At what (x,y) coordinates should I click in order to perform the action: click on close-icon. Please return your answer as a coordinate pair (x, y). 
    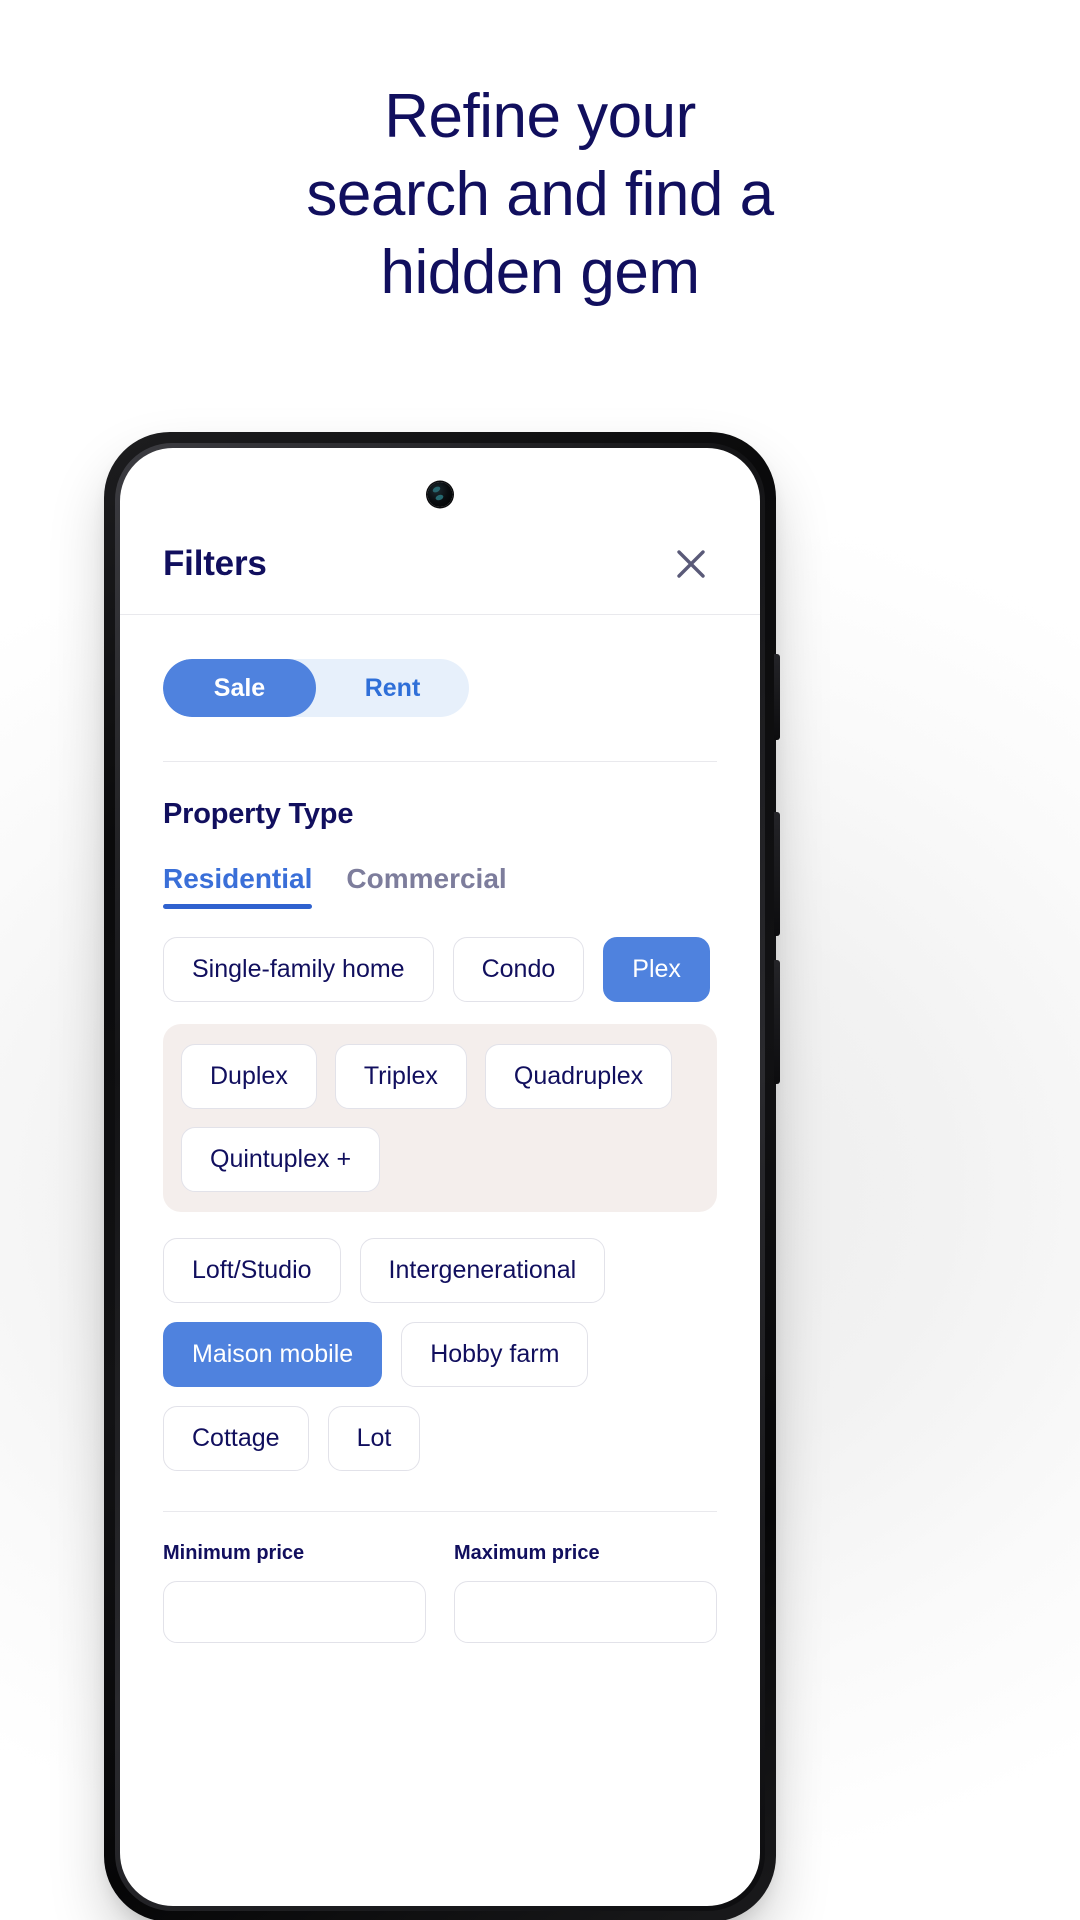
    Looking at the image, I should click on (691, 564).